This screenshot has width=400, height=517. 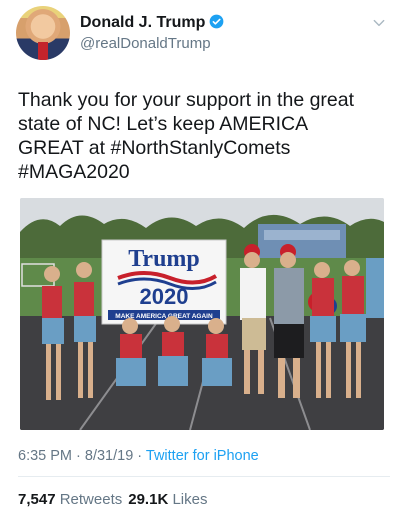 What do you see at coordinates (203, 148) in the screenshot?
I see `tweet-text-line: GREAT at #NorthStanlyComets` at bounding box center [203, 148].